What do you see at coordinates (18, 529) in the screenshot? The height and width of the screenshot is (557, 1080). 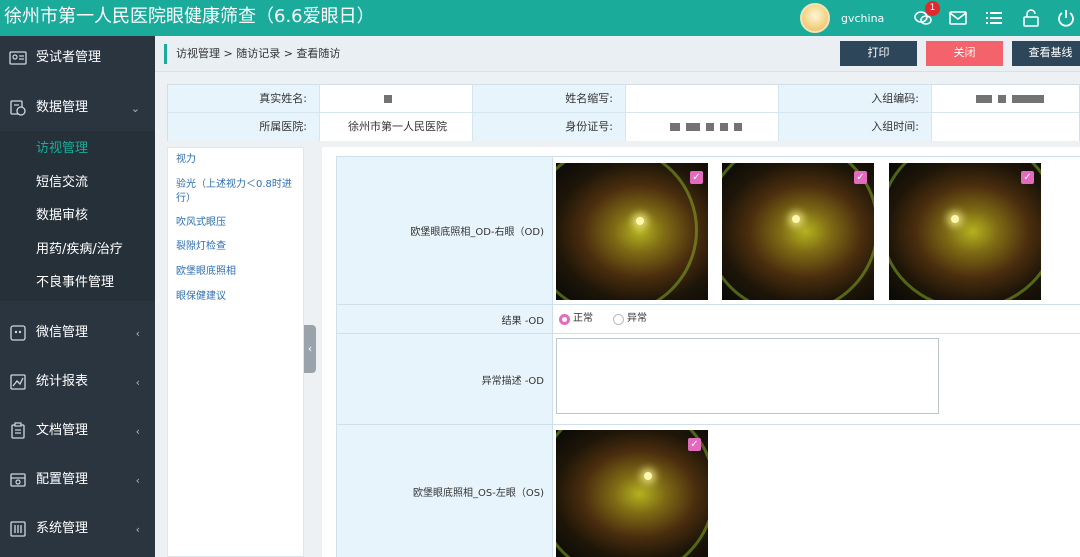 I see `system-icon` at bounding box center [18, 529].